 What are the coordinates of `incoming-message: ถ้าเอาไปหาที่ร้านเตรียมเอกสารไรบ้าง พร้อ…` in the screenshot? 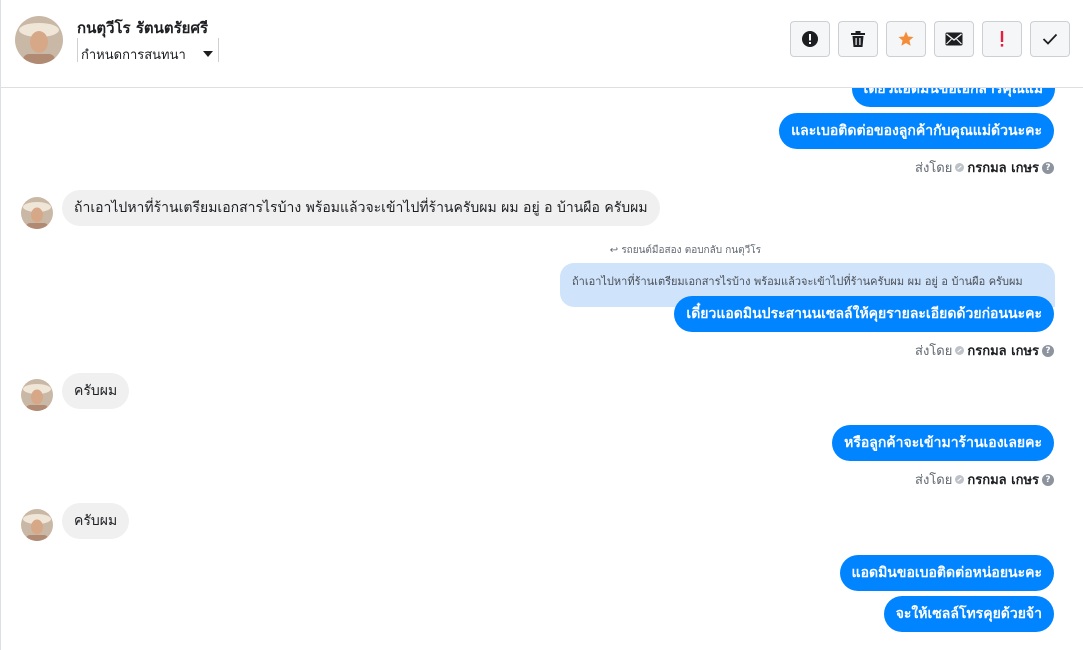 It's located at (361, 208).